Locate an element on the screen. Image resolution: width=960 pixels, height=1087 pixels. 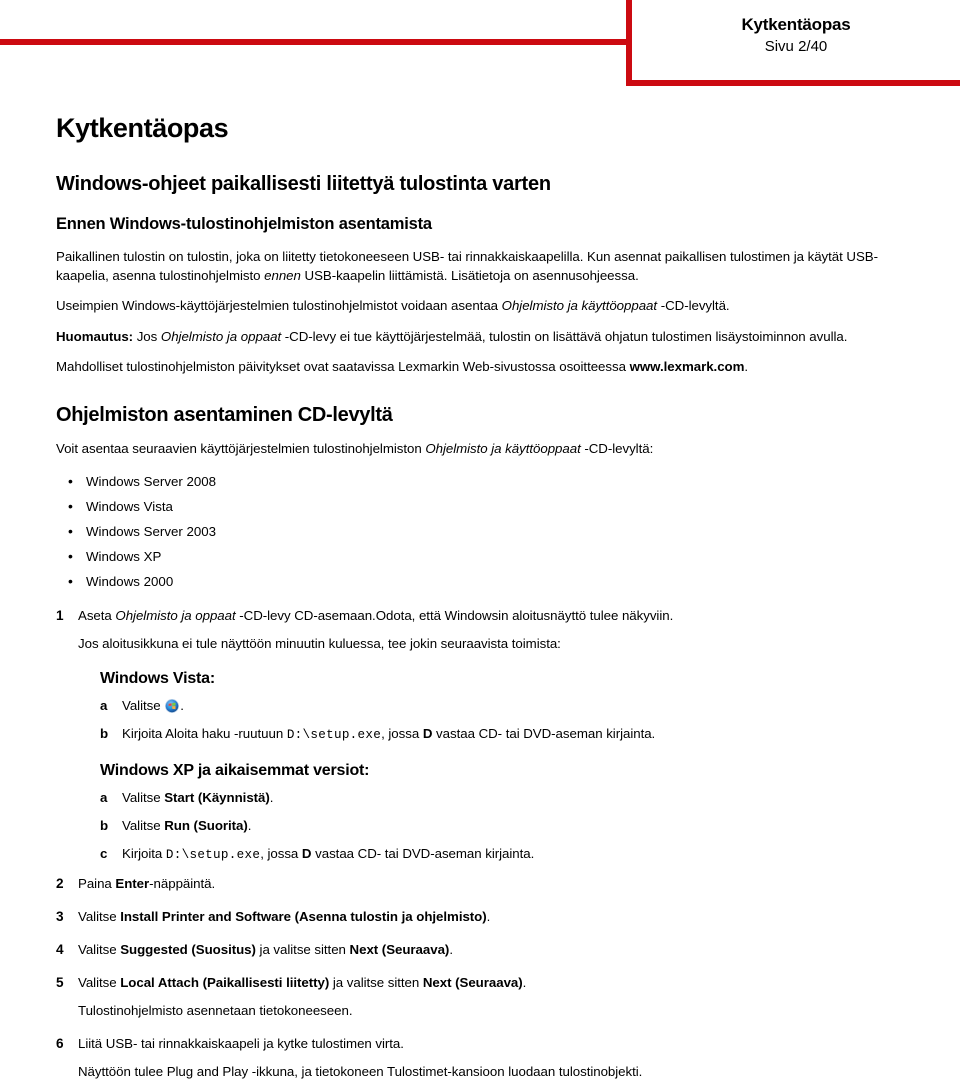
install-section-heading: Ohjelmiston asentaminen CD-levyltä is located at coordinates (224, 414).